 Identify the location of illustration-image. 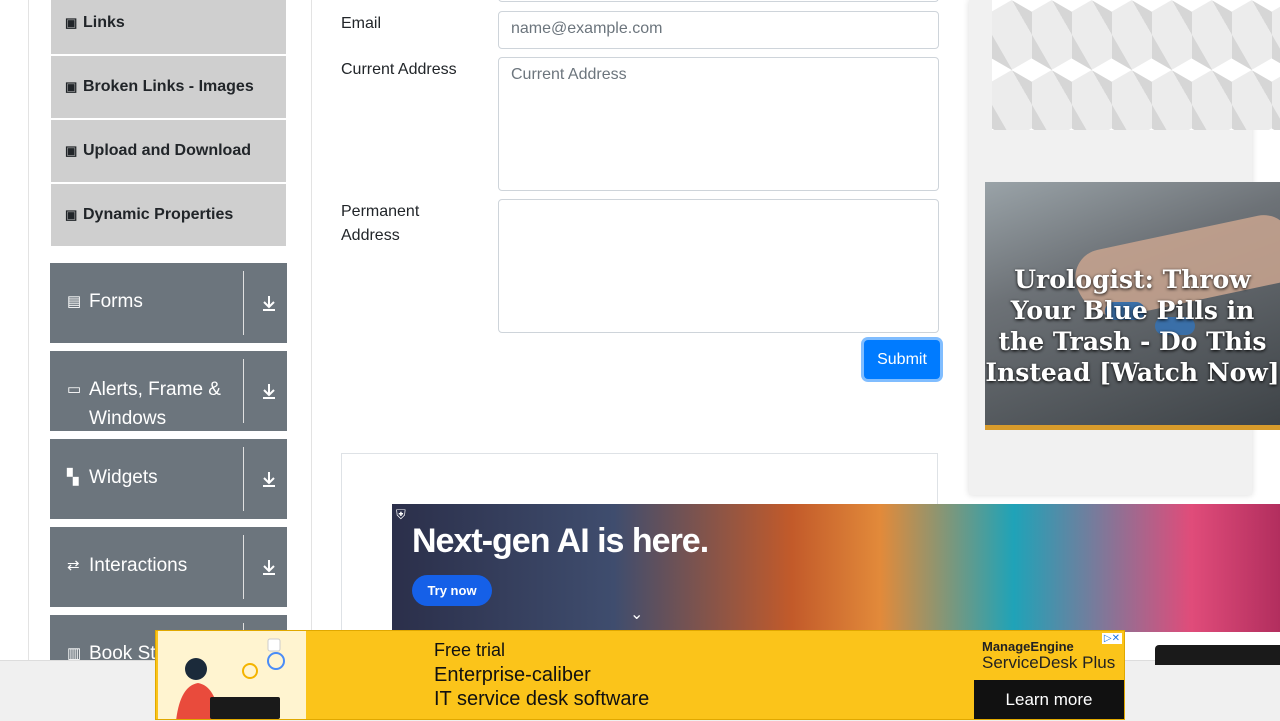
(232, 675).